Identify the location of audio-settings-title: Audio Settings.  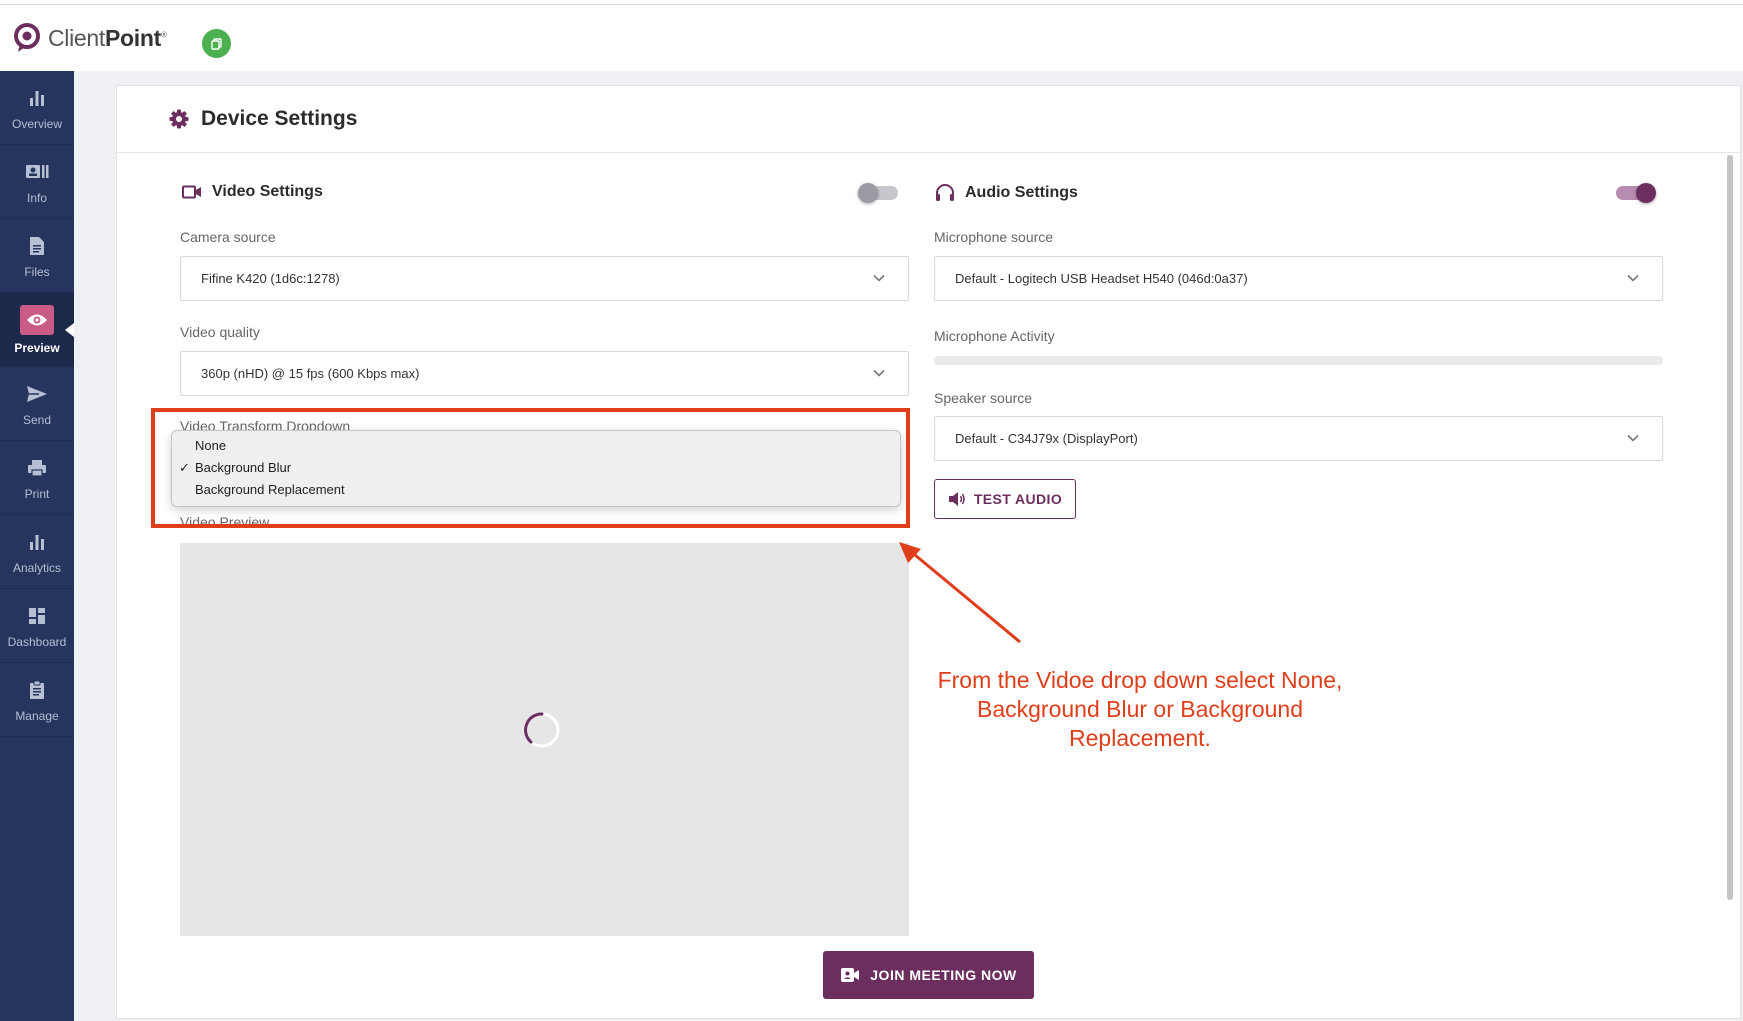
(1006, 193).